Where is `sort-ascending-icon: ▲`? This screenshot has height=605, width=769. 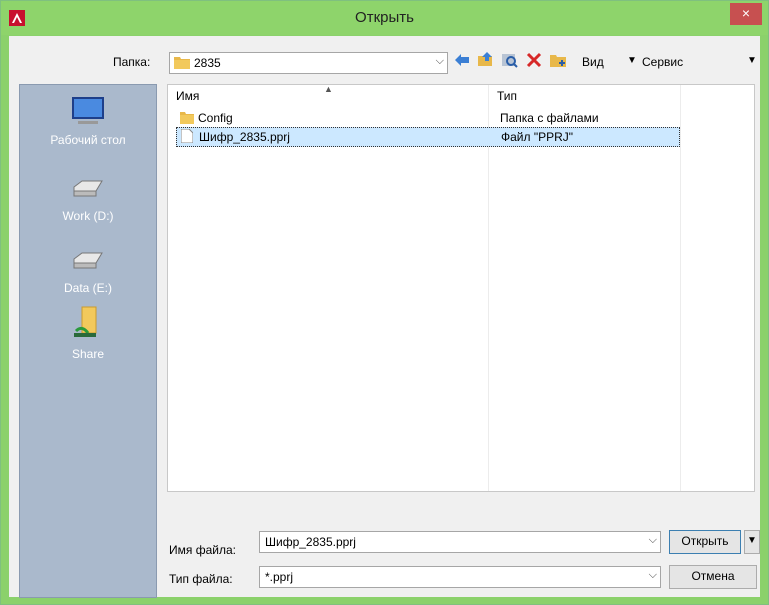
sort-ascending-icon: ▲ is located at coordinates (328, 89).